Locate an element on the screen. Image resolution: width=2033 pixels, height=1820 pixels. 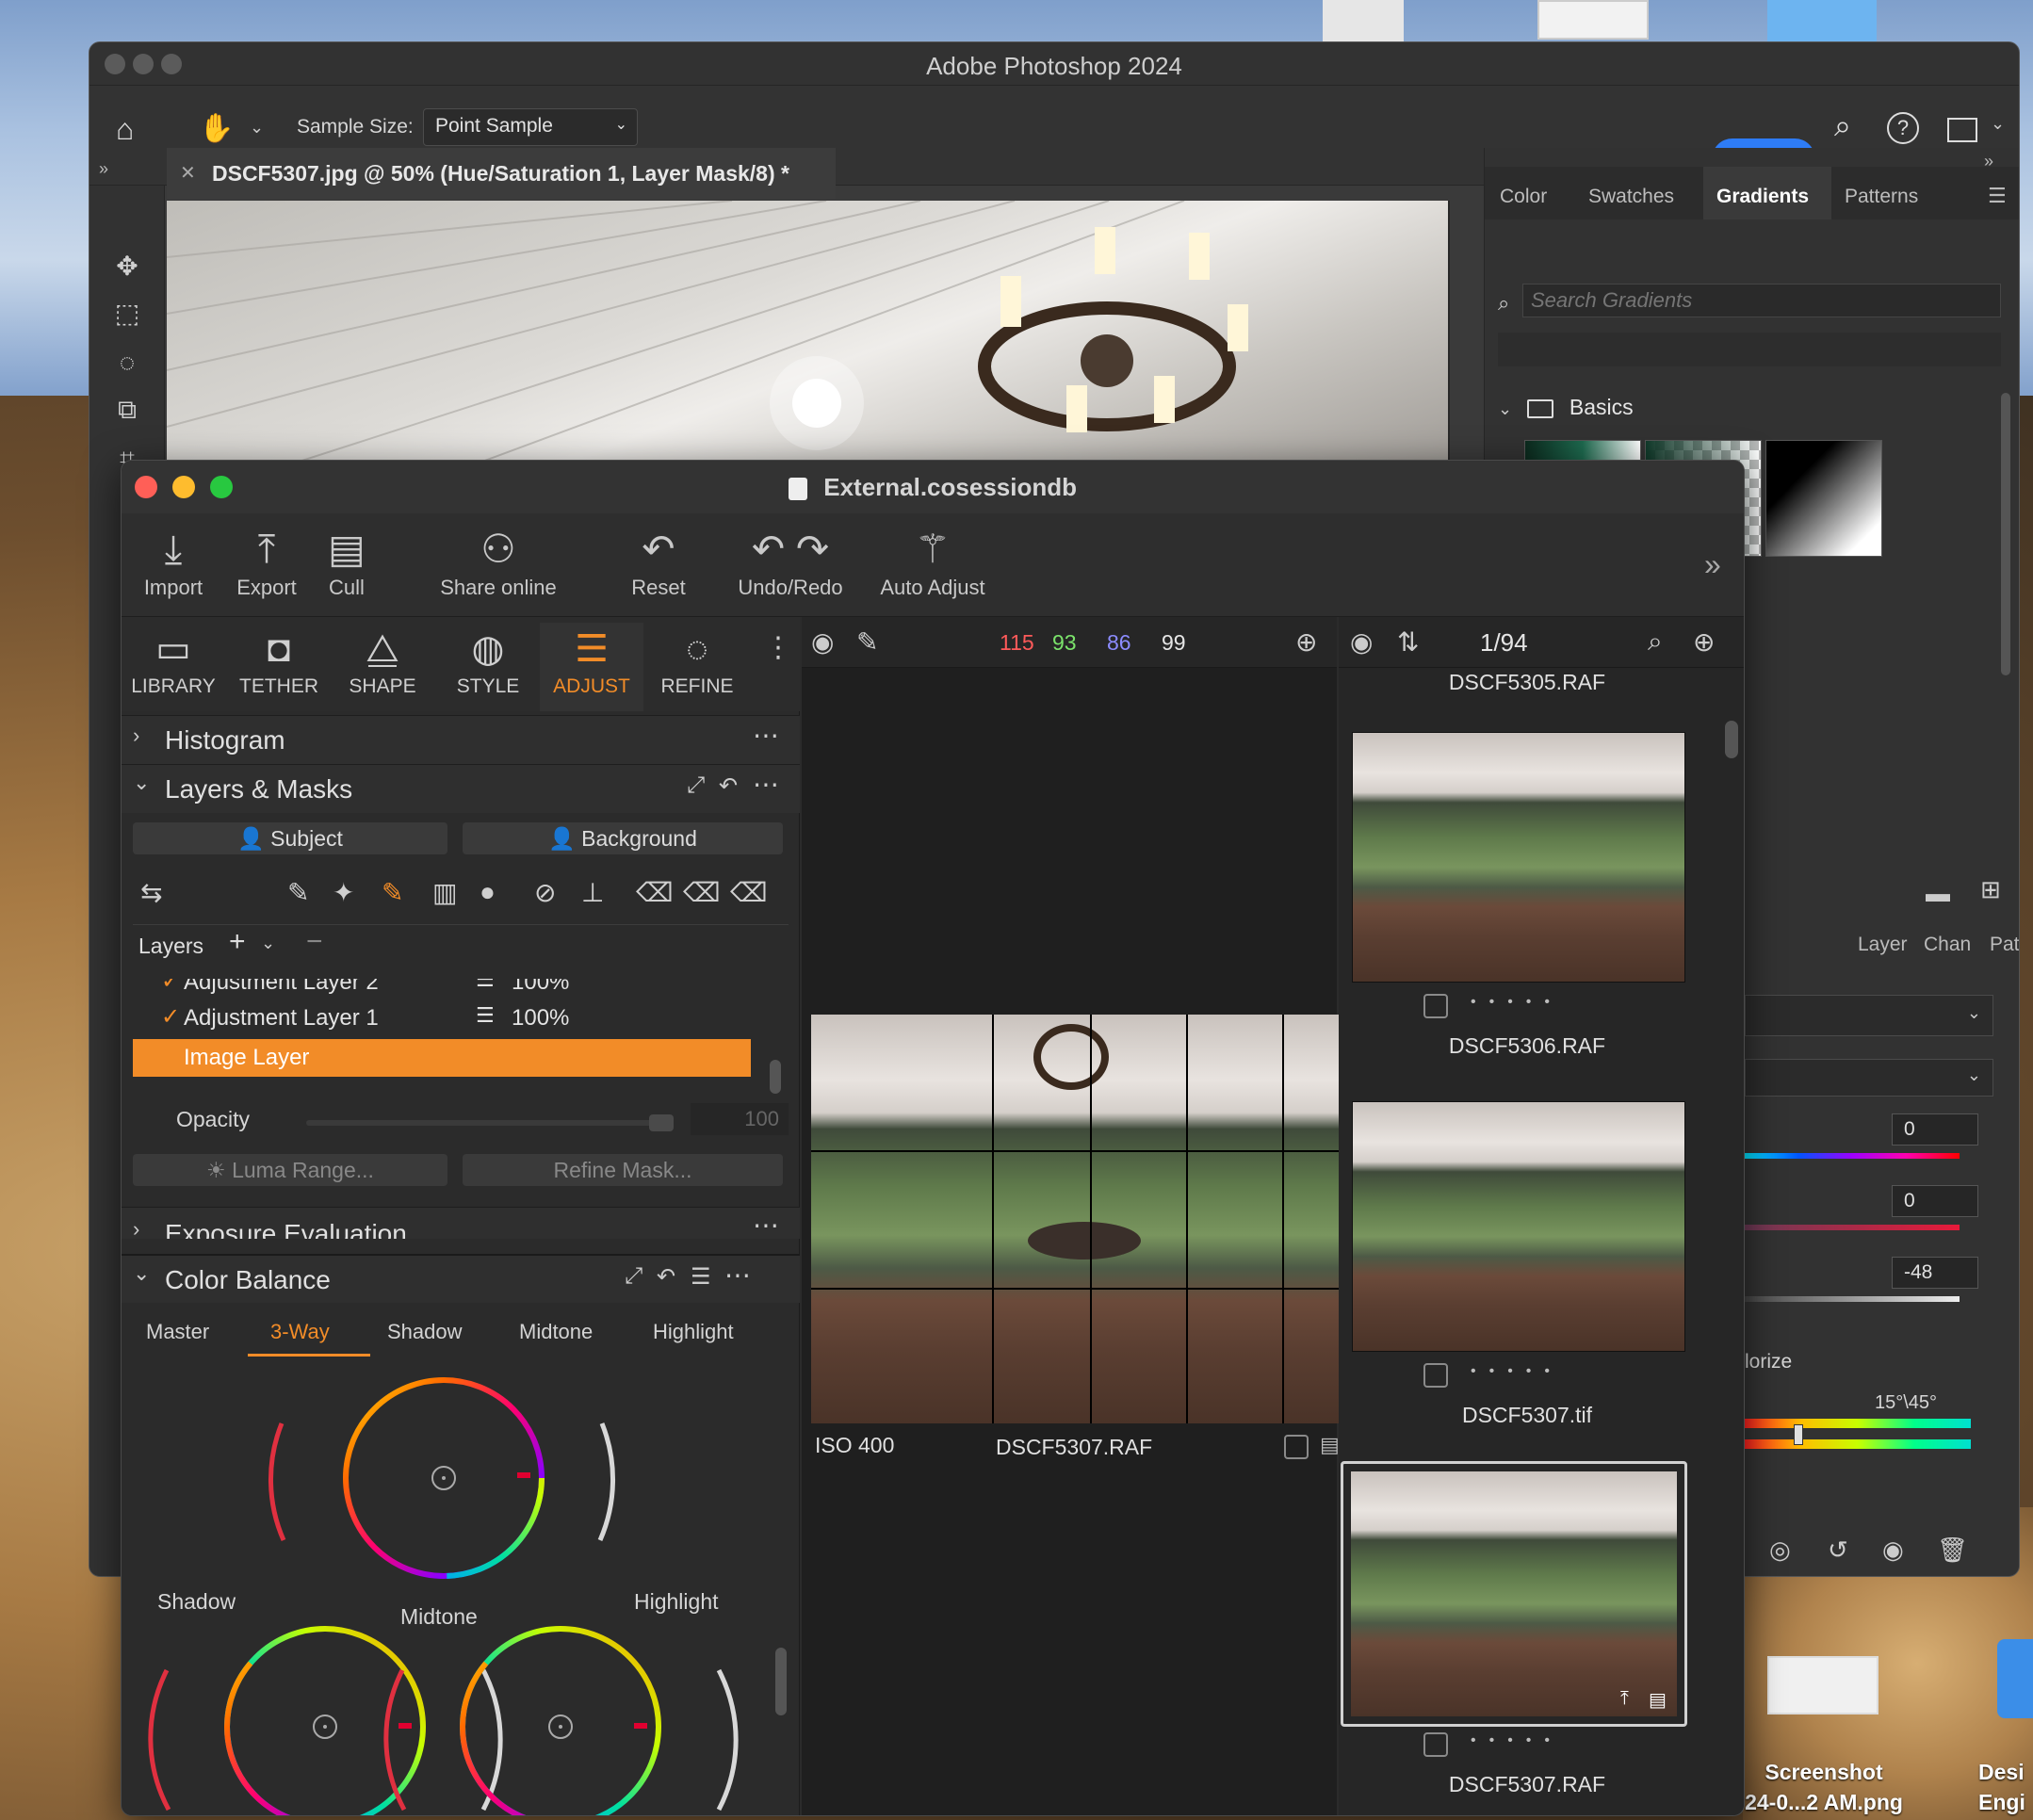
clip-to-layer-icon: ◎ is located at coordinates (1780, 1550).